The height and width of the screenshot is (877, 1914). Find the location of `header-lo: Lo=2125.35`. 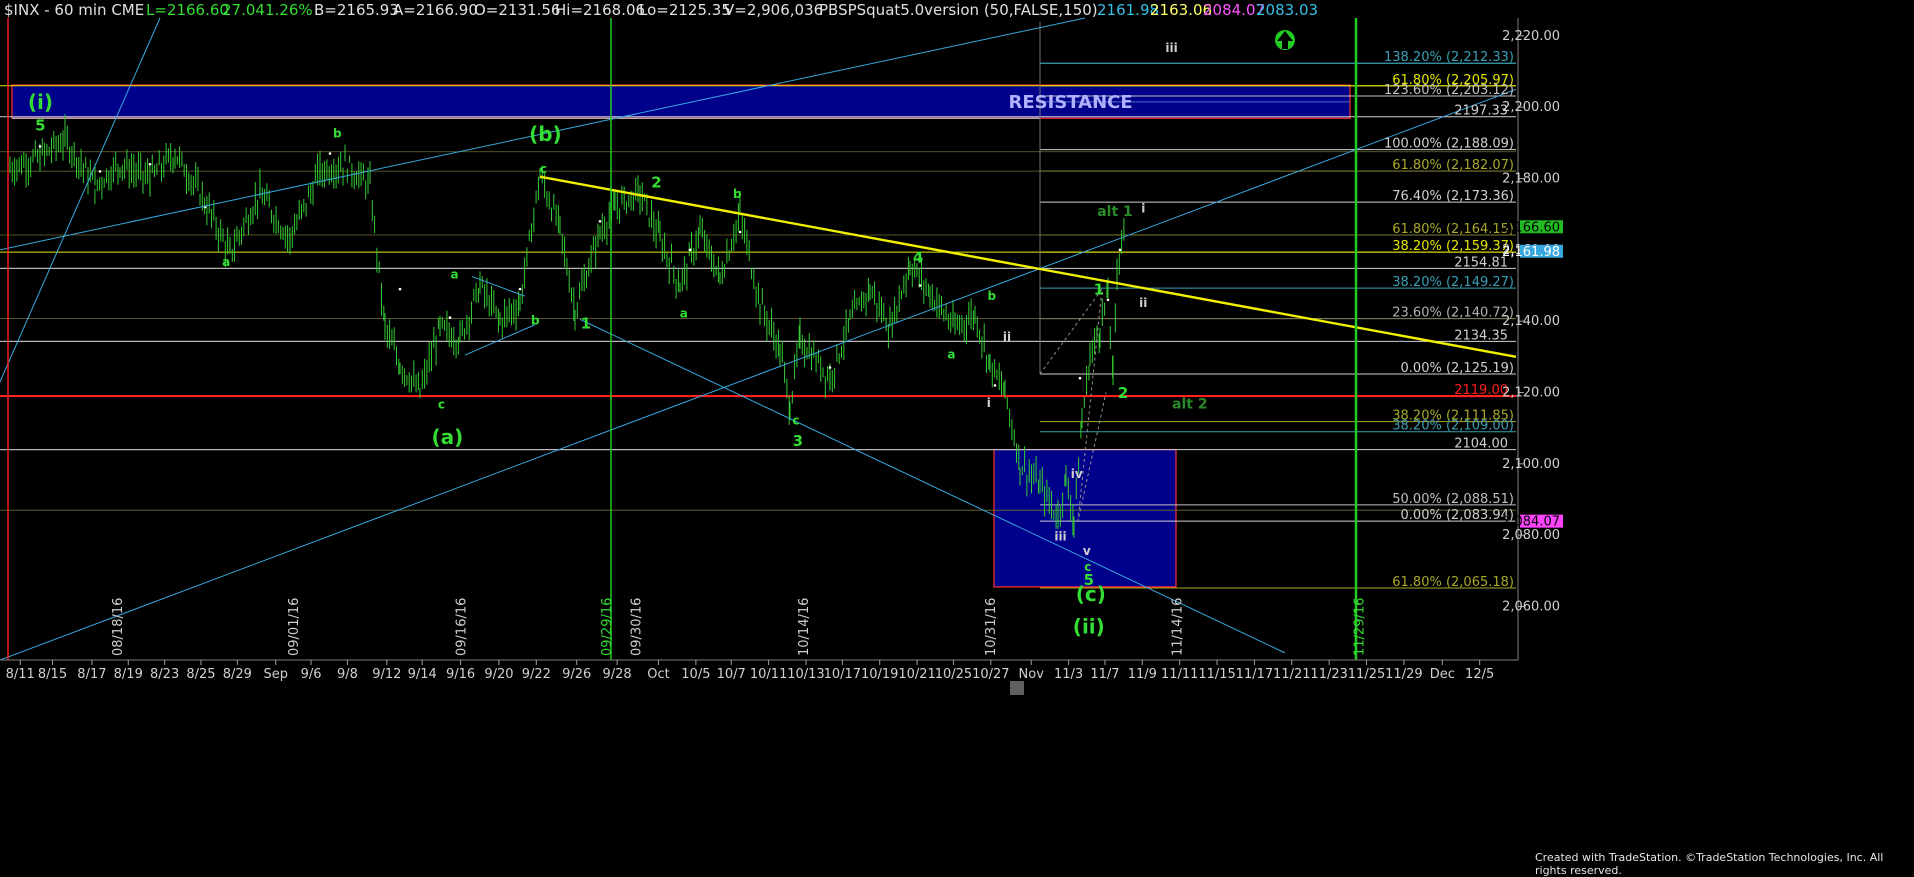

header-lo: Lo=2125.35 is located at coordinates (685, 10).